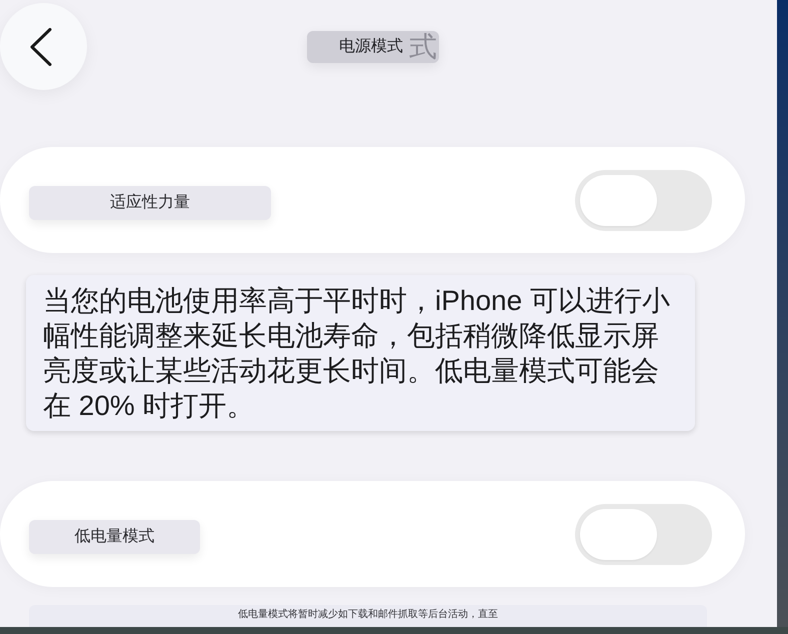  I want to click on chevron-left-icon, so click(41, 47).